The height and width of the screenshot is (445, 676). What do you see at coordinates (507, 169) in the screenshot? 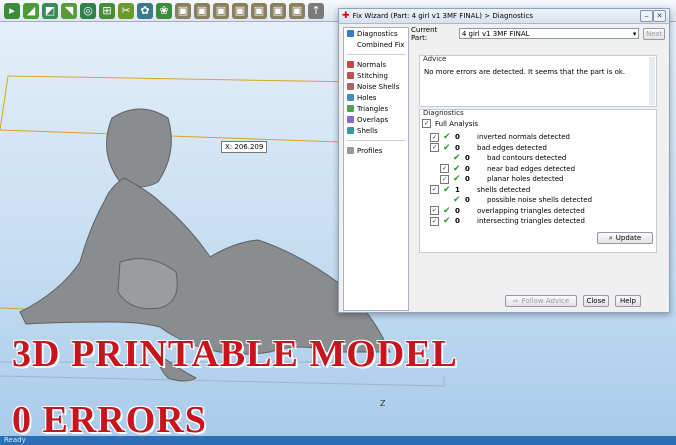
I see `diagnostic-row: ✓ ✔ 0 near bad edges detected` at bounding box center [507, 169].